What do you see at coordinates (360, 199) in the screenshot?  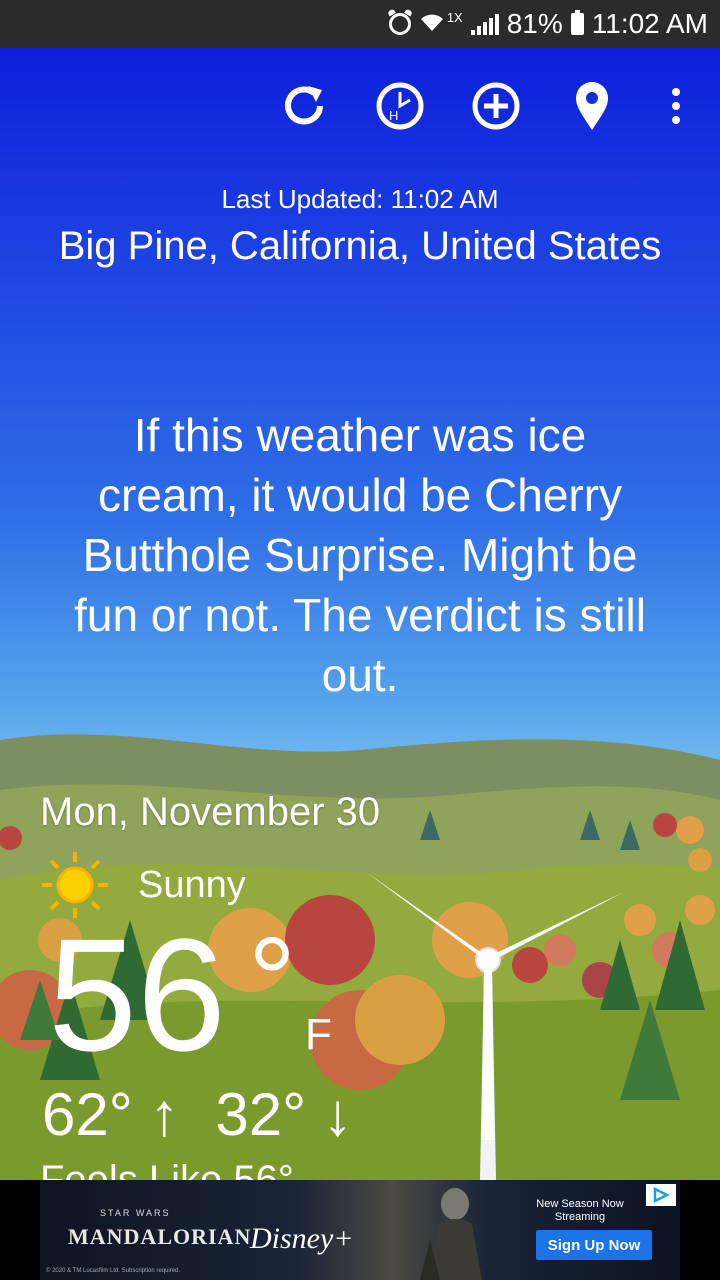 I see `last-updated-text: Last Updated: 11:02 AM` at bounding box center [360, 199].